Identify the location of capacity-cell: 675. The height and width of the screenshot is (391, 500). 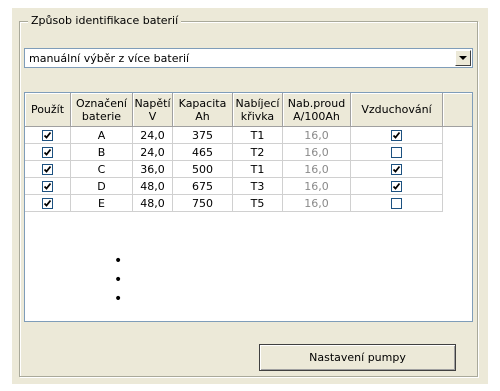
(203, 186).